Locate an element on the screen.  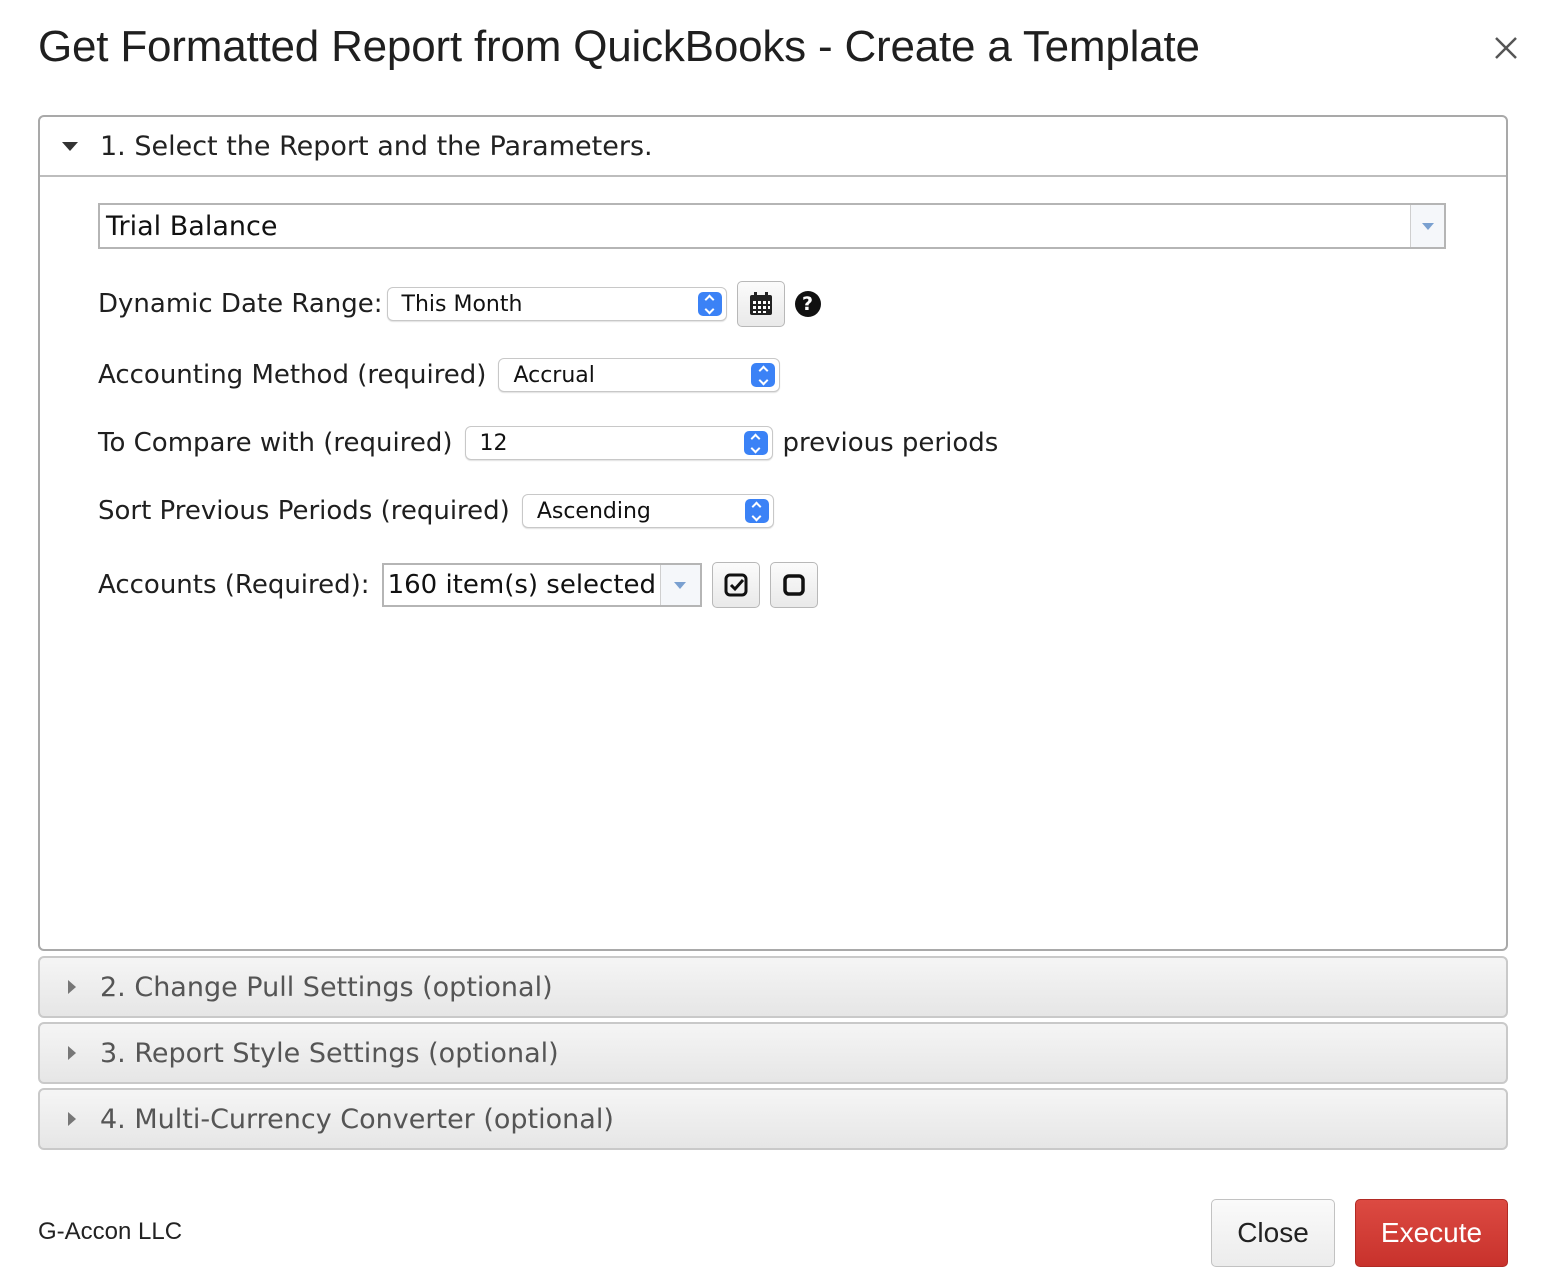
accounting-method-row: Accounting Method (required) Accrual is located at coordinates (439, 375).